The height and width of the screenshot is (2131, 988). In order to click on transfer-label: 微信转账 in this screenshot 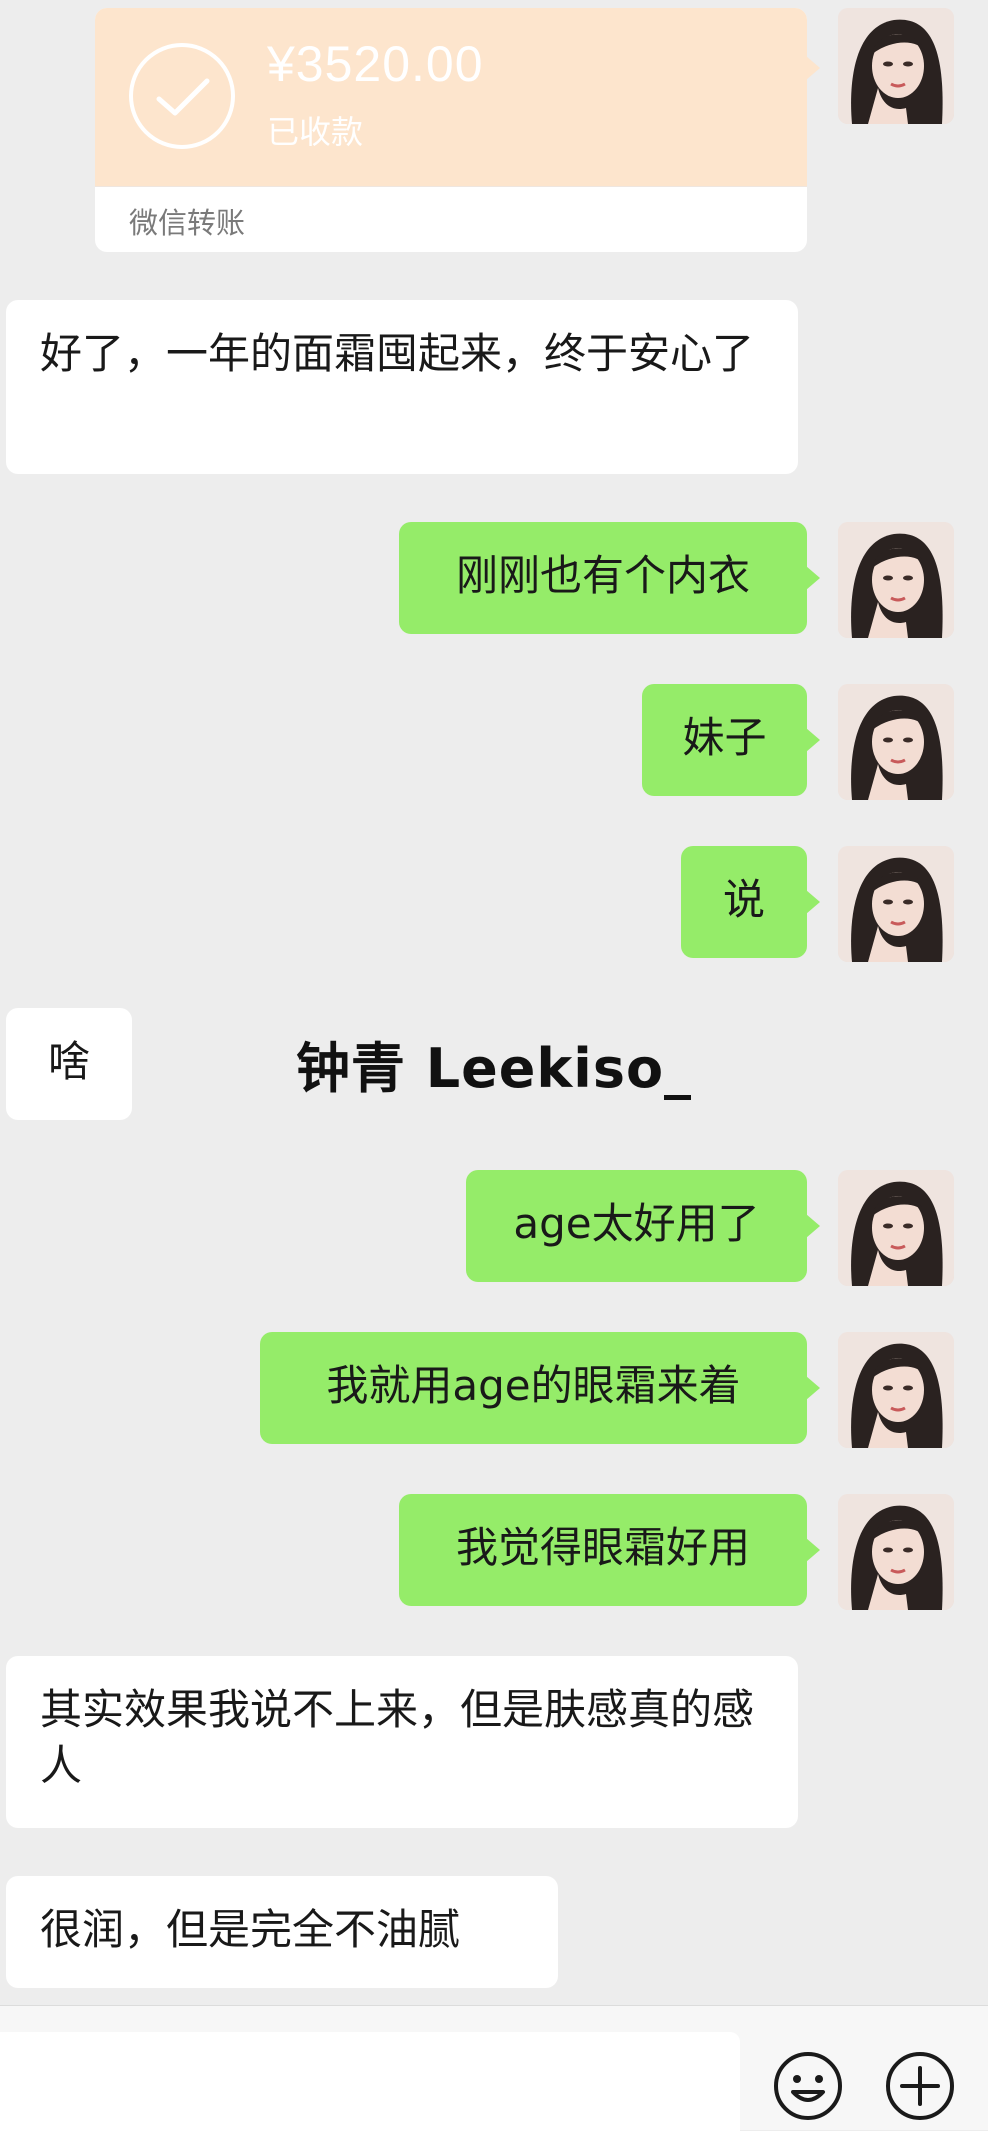, I will do `click(187, 223)`.